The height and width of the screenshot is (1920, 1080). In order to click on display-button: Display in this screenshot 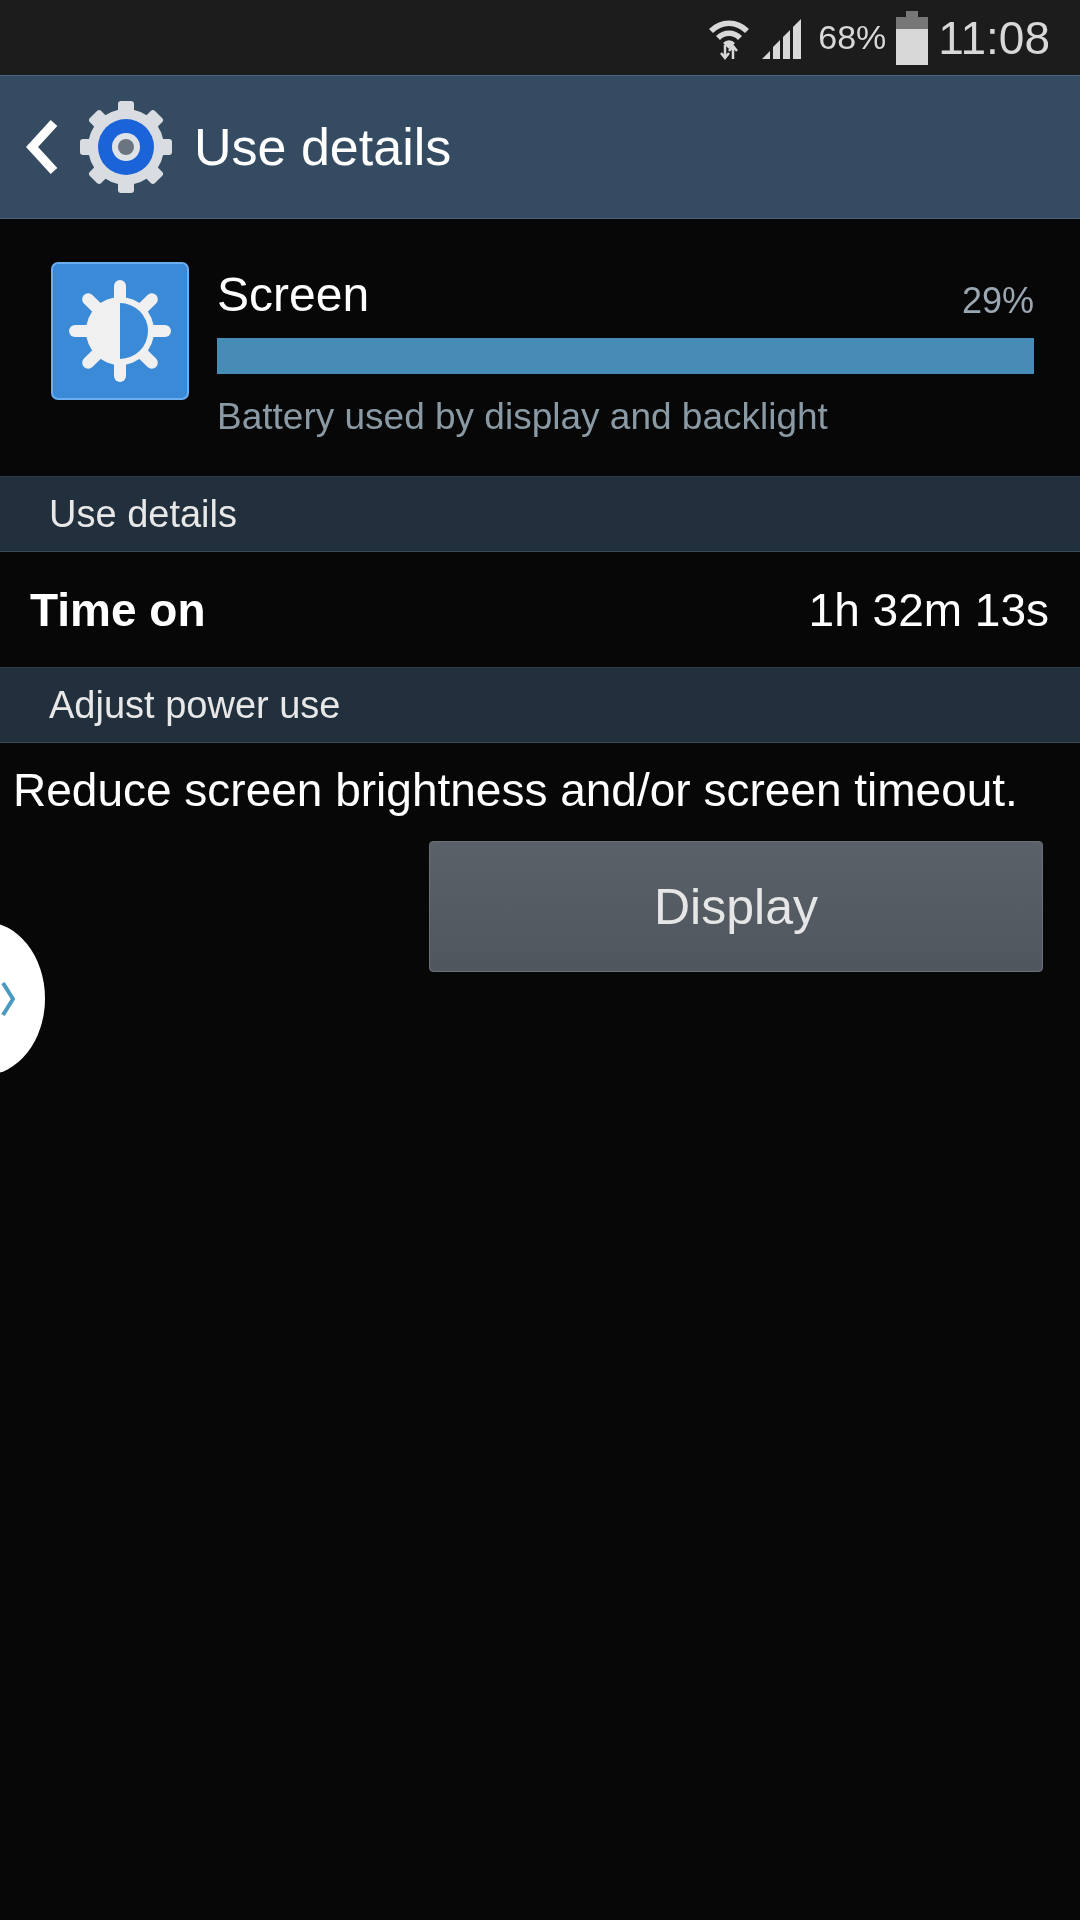, I will do `click(736, 906)`.